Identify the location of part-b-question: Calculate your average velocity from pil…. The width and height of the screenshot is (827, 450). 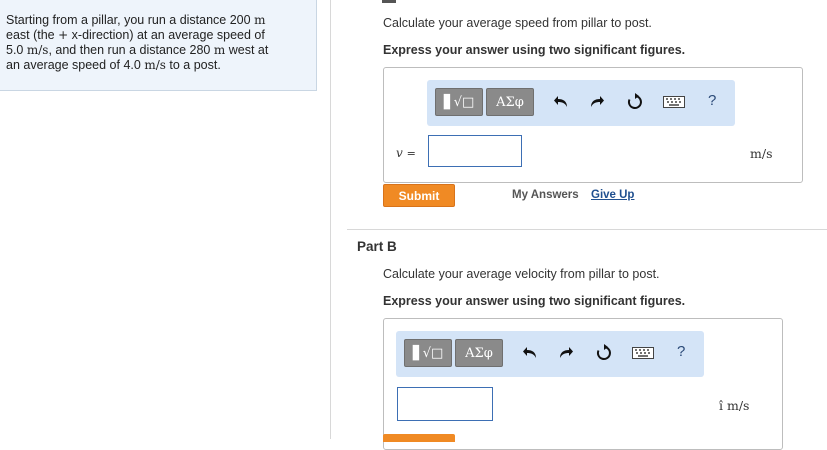
(521, 274).